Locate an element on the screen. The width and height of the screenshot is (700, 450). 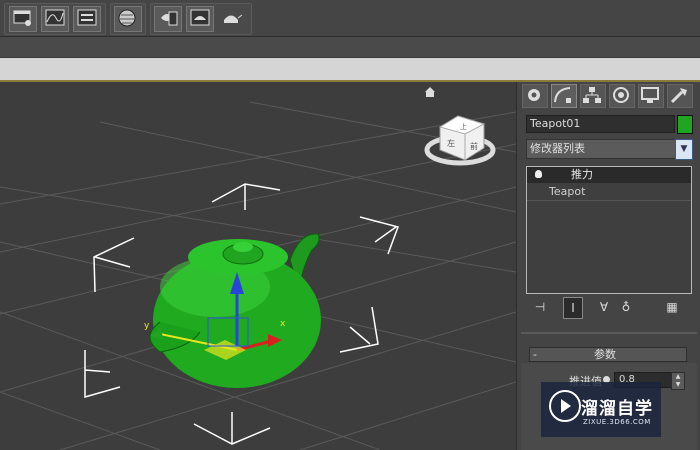
stack-item-label: 推力 is located at coordinates (582, 174).